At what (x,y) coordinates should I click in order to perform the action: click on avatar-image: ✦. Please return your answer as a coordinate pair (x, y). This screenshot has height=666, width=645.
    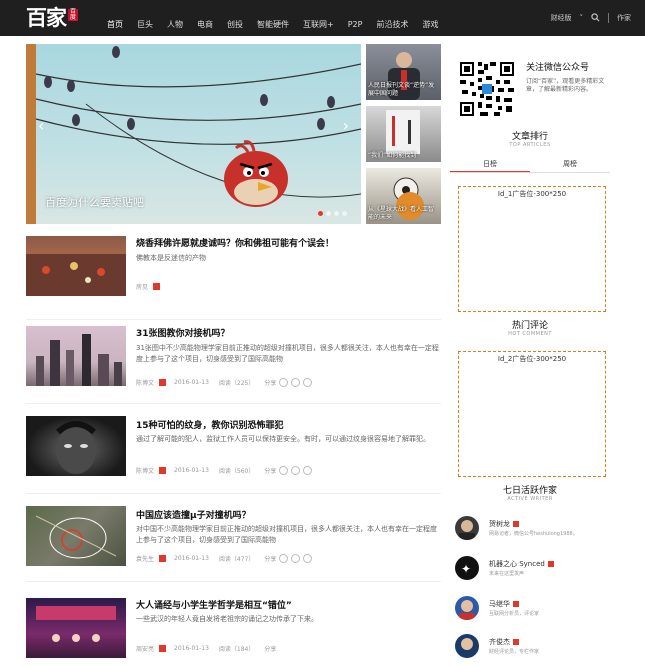
    Looking at the image, I should click on (466, 569).